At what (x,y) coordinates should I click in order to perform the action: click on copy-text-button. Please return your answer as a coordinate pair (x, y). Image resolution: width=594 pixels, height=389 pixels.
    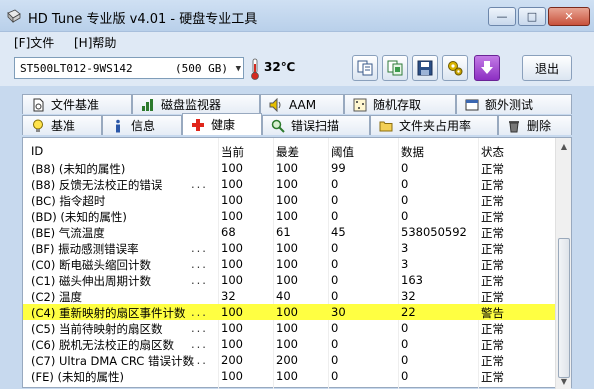
    Looking at the image, I should click on (365, 68).